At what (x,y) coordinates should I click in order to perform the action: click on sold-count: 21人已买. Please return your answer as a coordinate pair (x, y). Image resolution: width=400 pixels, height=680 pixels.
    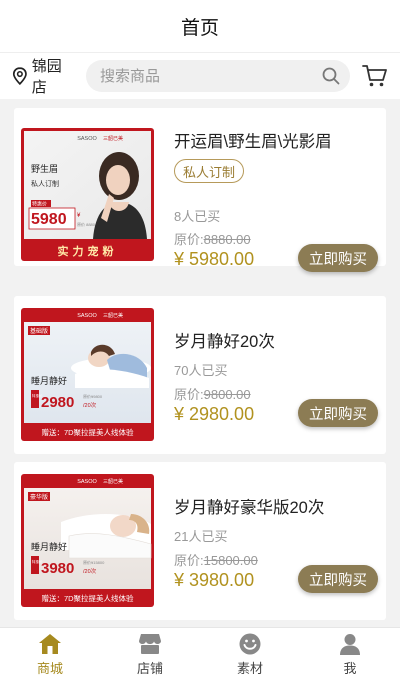
    Looking at the image, I should click on (201, 536).